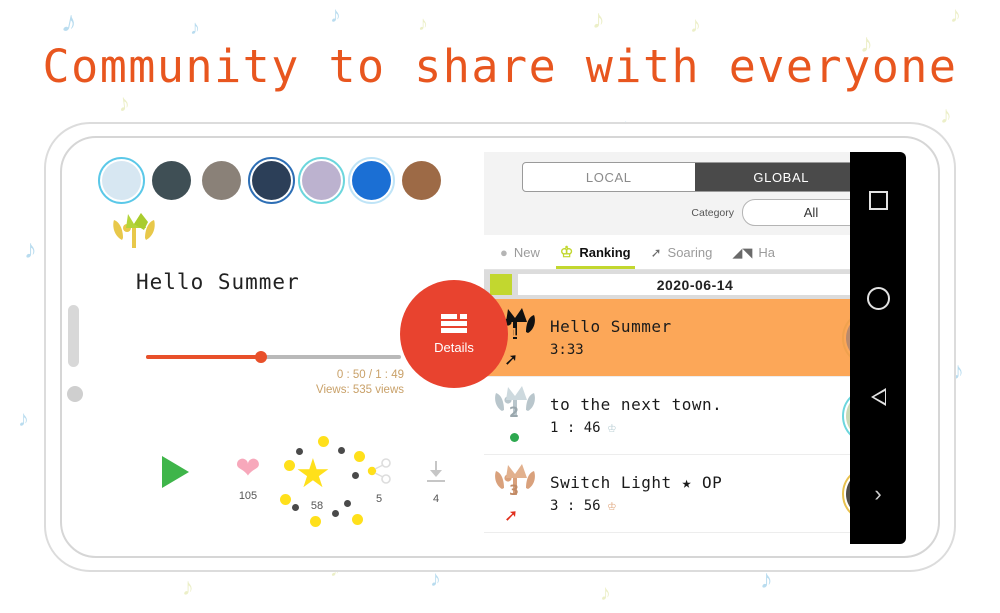  Describe the element at coordinates (454, 347) in the screenshot. I see `details-label: Details` at that location.